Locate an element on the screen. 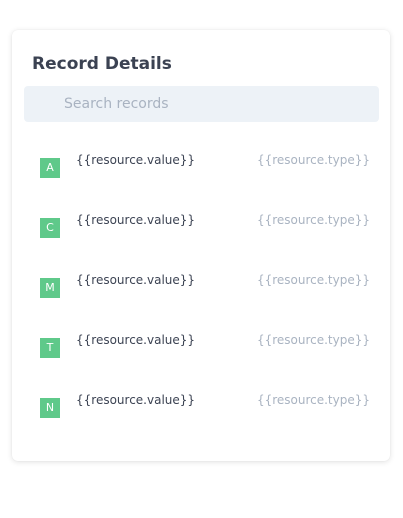 The height and width of the screenshot is (518, 403). letter-badge: A is located at coordinates (50, 168).